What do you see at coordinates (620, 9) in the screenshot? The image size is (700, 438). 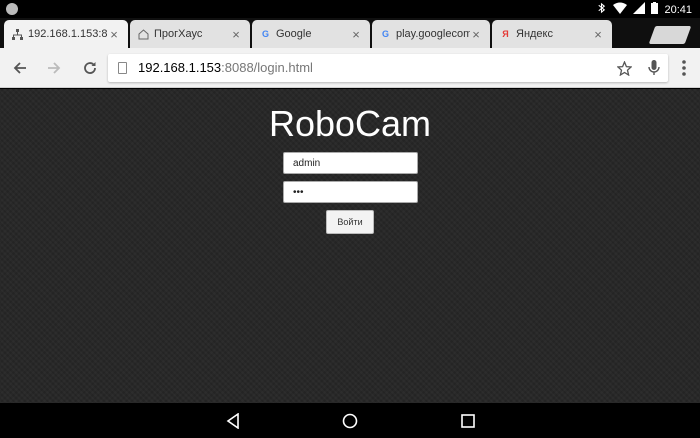 I see `wifi-icon` at bounding box center [620, 9].